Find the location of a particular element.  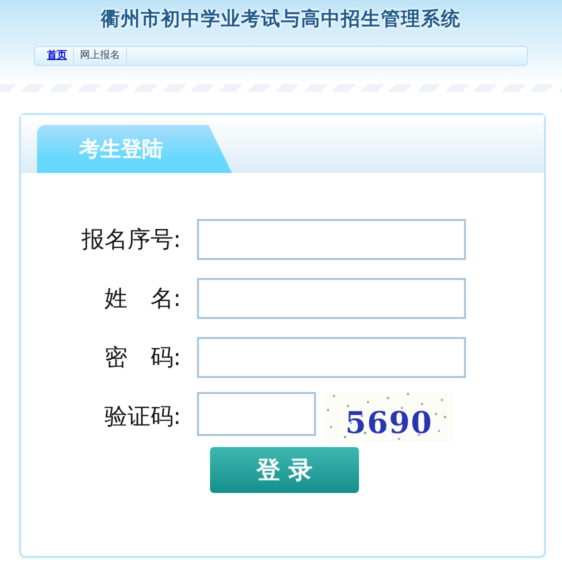

field-label: 密 码: is located at coordinates (142, 358).